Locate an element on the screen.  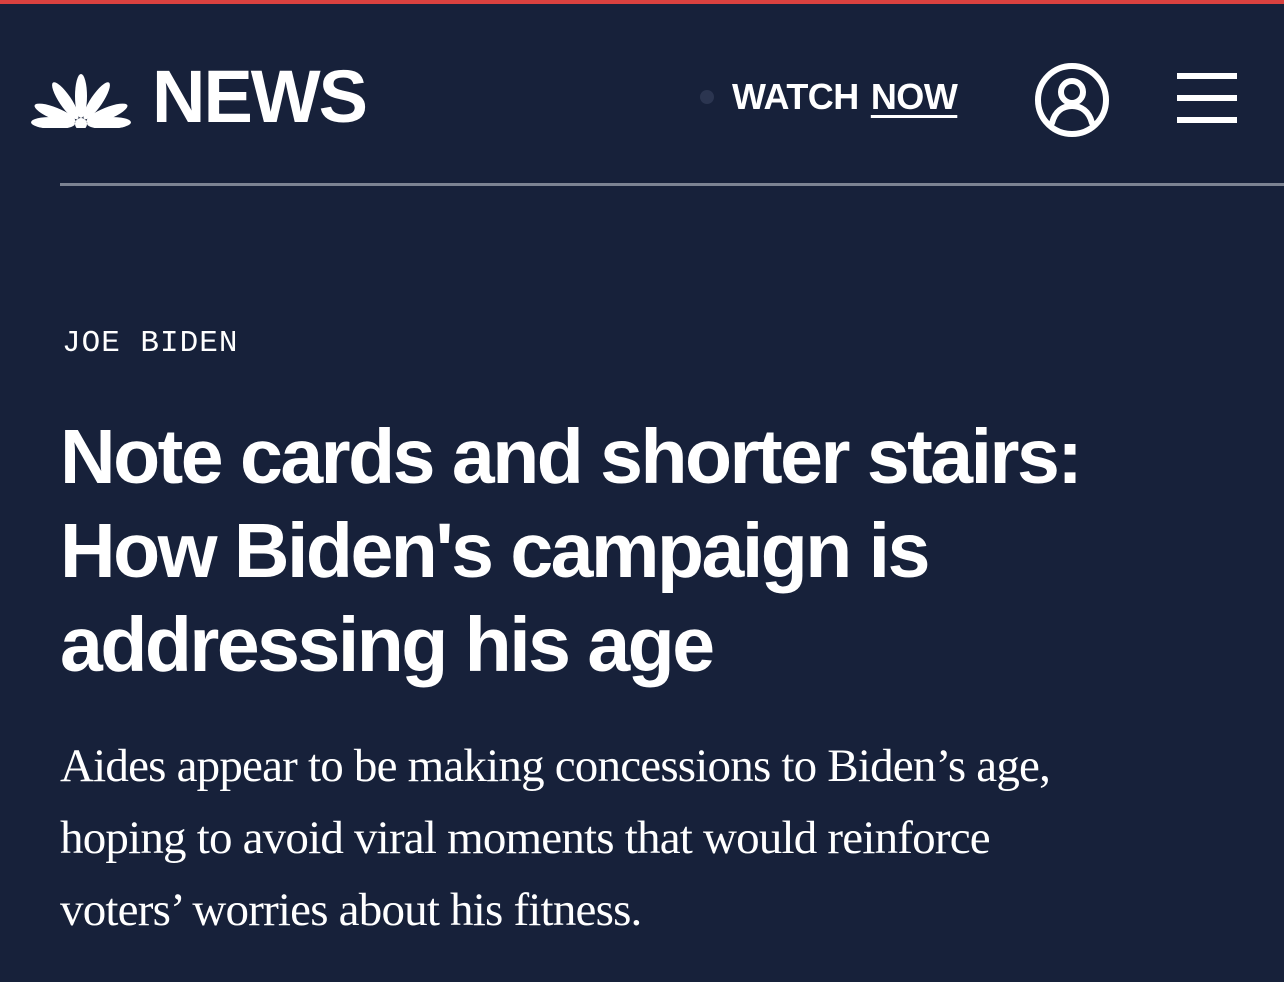
section-label: JOE BIDEN is located at coordinates (150, 344).